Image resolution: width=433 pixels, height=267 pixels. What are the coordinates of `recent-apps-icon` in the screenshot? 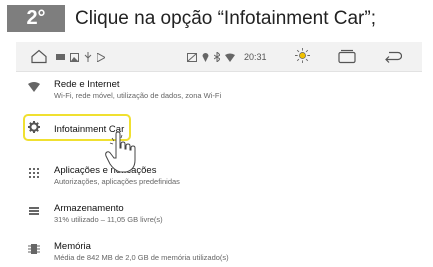 It's located at (347, 56).